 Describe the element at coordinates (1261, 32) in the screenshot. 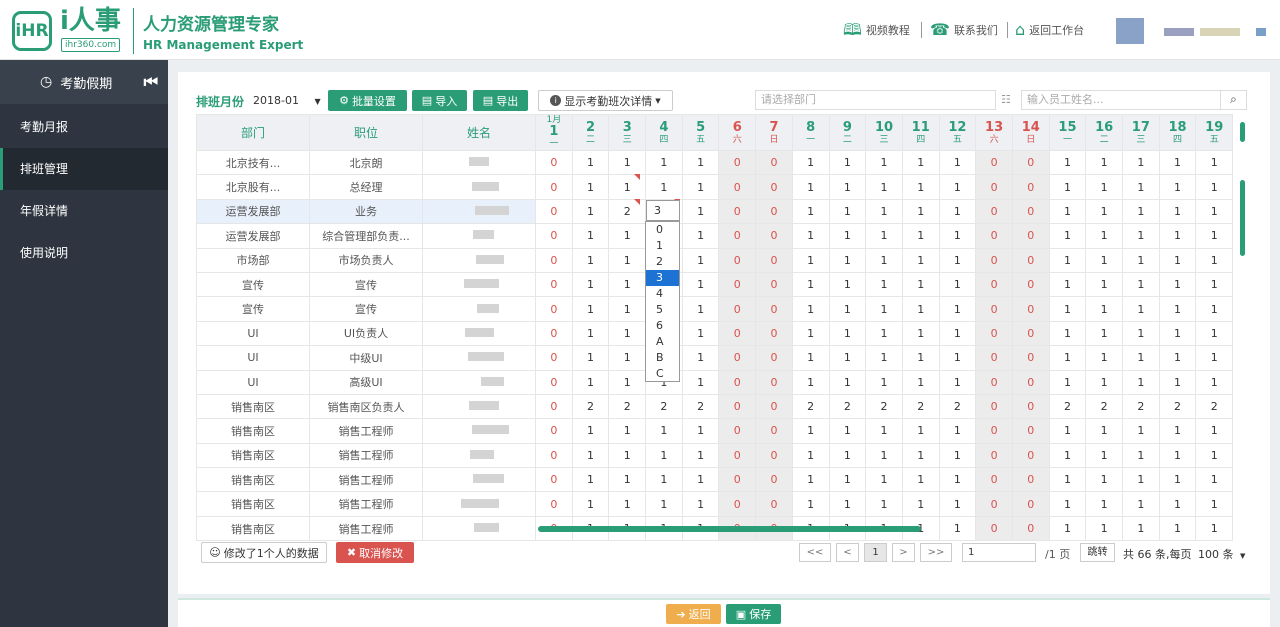

I see `user-menu` at that location.